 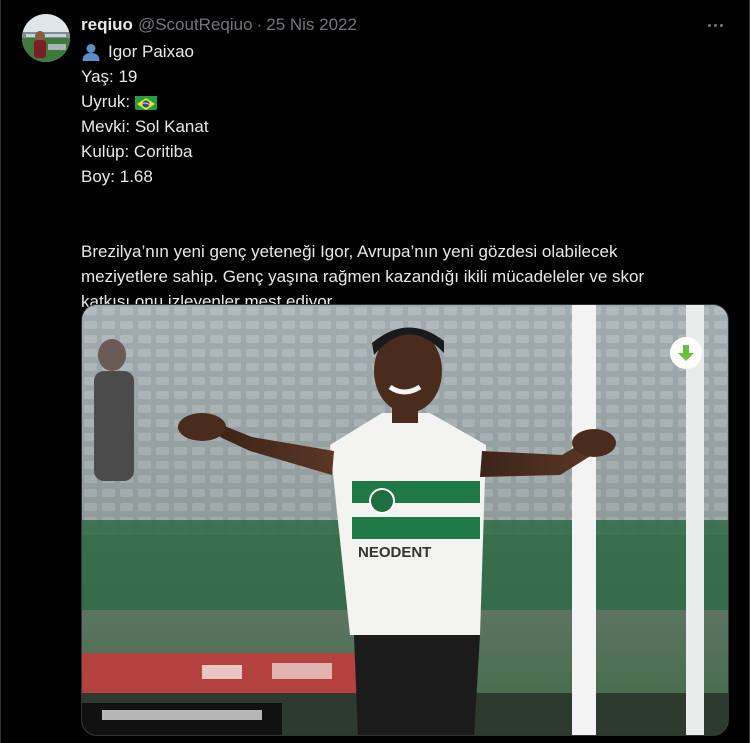 I want to click on nationality-line: Uyruk:, so click(x=396, y=101).